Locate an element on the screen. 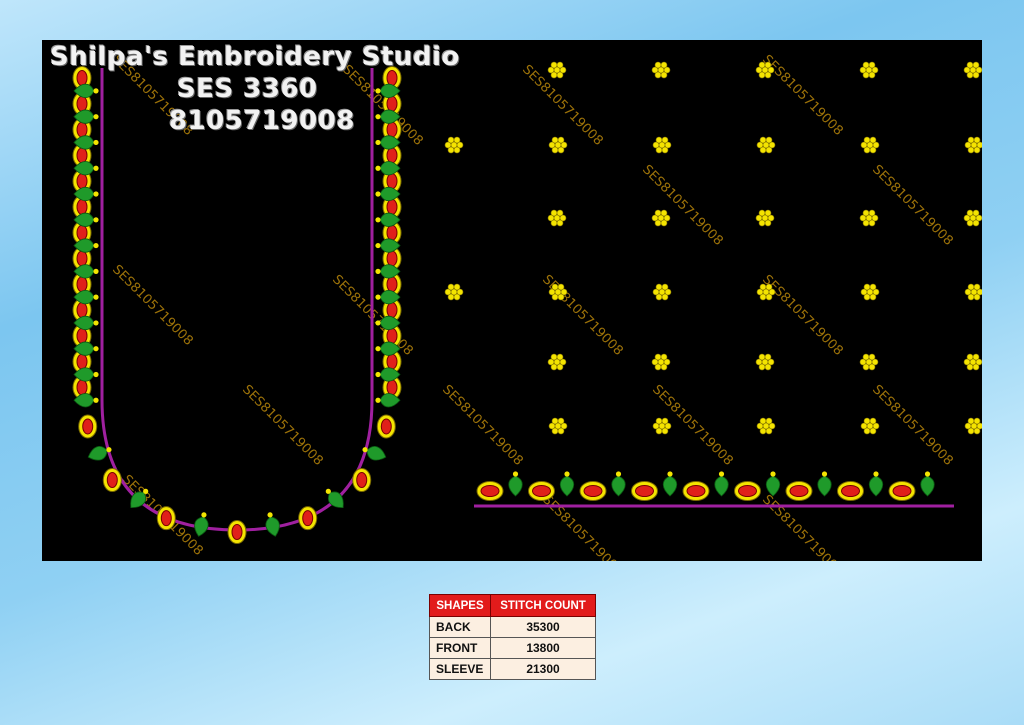 The height and width of the screenshot is (725, 1024). studio-name: Shilpa's Embroidery Studio is located at coordinates (255, 57).